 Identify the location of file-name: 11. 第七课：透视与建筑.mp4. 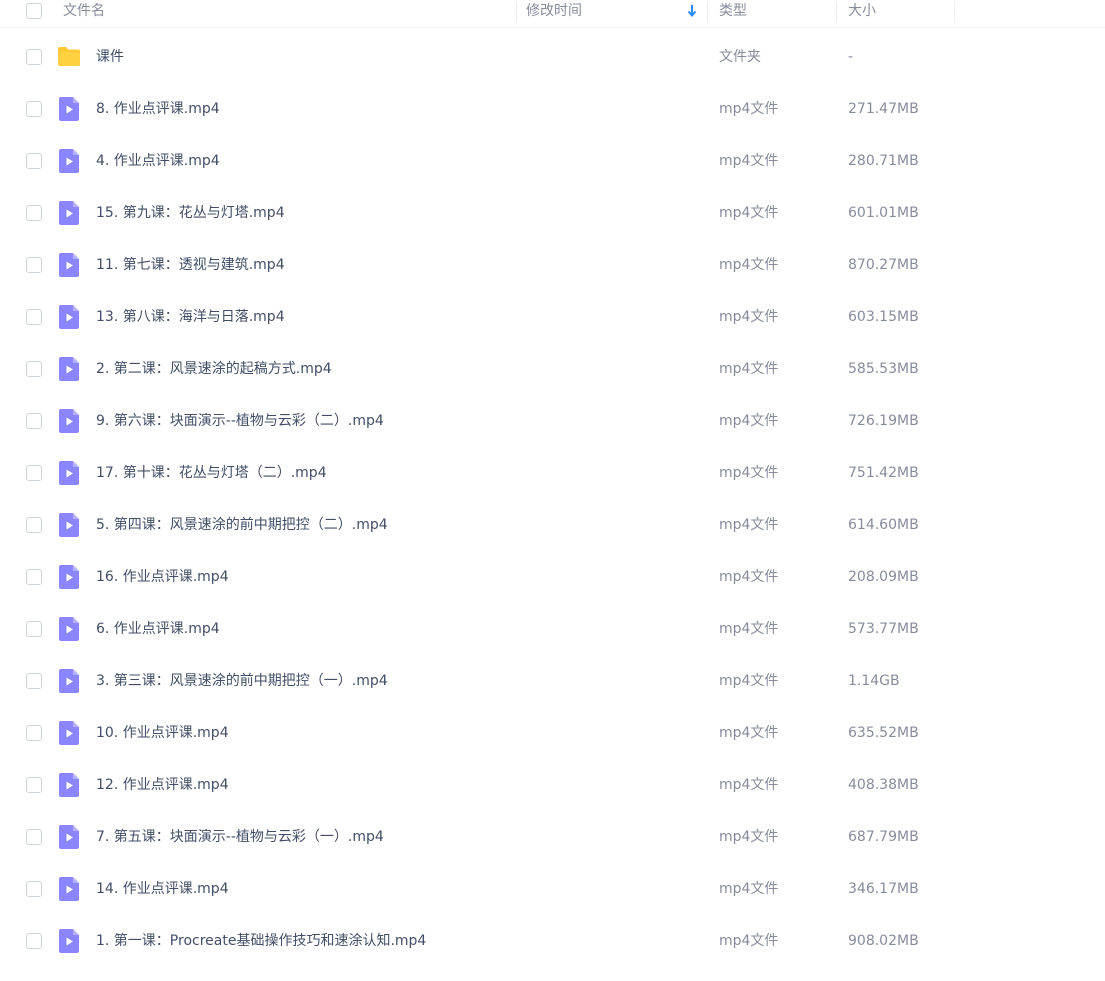
(190, 265).